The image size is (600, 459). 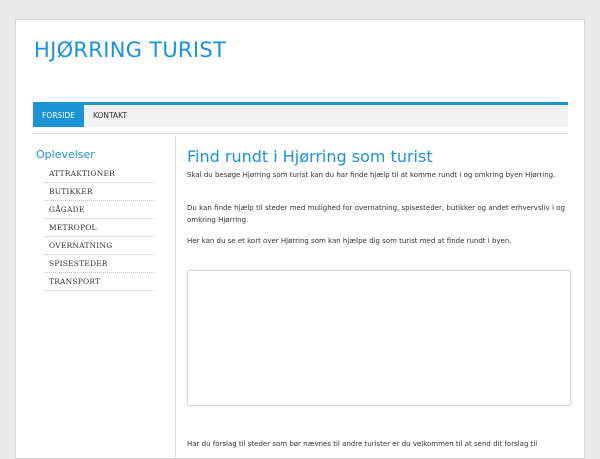 What do you see at coordinates (310, 156) in the screenshot?
I see `page-heading: Find rundt i Hjørring som turist` at bounding box center [310, 156].